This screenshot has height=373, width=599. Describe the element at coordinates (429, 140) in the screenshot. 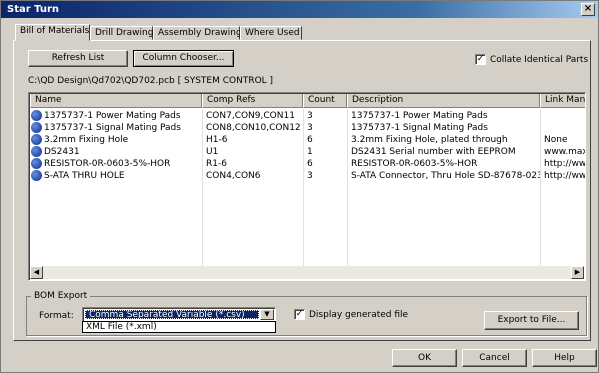

I see `cell-text: 3.2mm Fixing Hole, plated through` at that location.